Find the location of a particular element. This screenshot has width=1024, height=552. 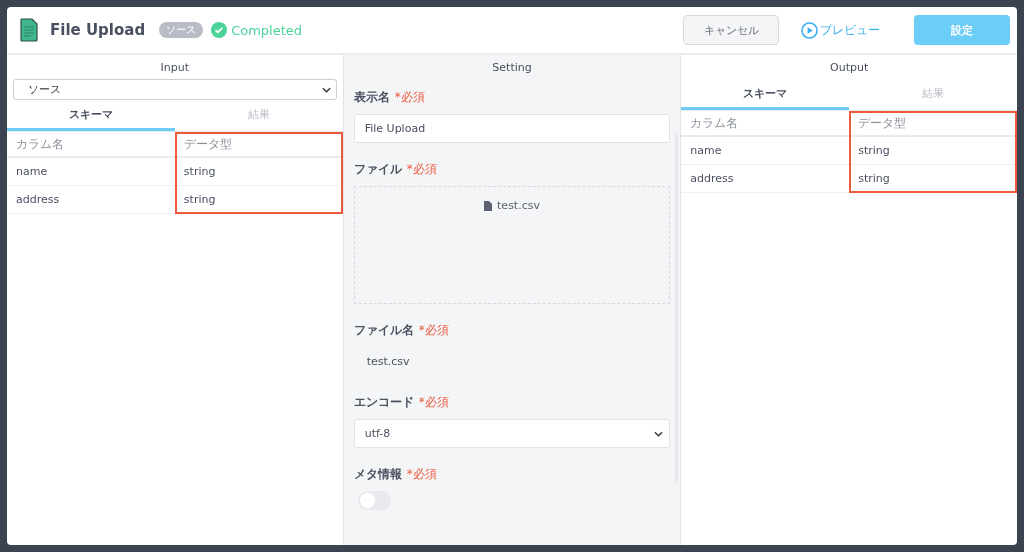

field-value: test.csv is located at coordinates (388, 362).